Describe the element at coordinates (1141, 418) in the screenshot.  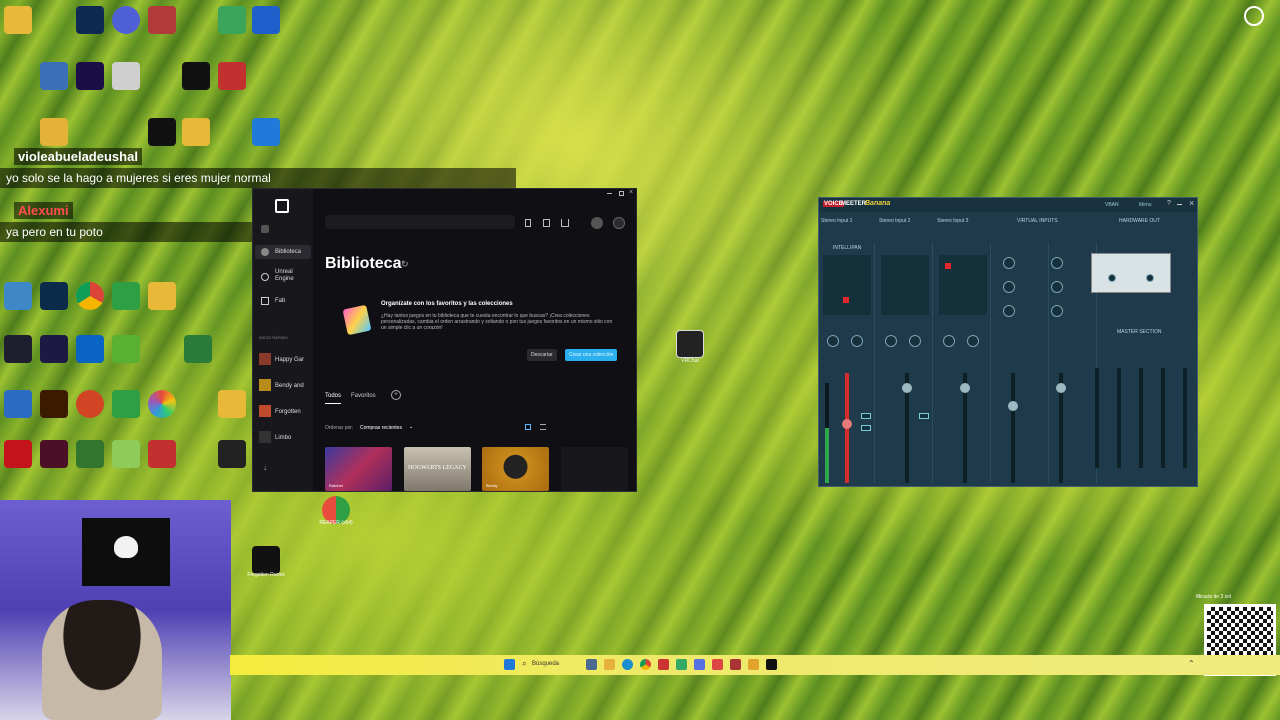
I see `master-fader-a3` at that location.